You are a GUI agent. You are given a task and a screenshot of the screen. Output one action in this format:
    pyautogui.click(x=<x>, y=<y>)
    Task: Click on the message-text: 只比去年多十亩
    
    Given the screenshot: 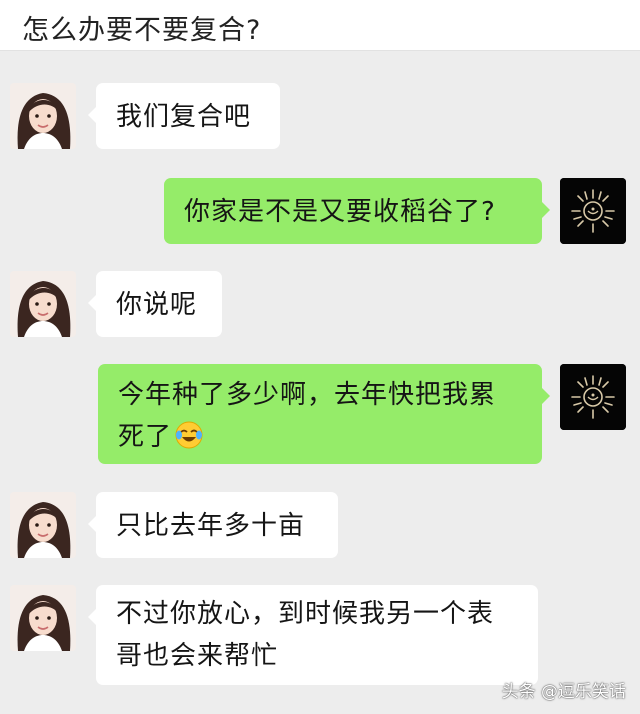 What is the action you would take?
    pyautogui.click(x=211, y=526)
    